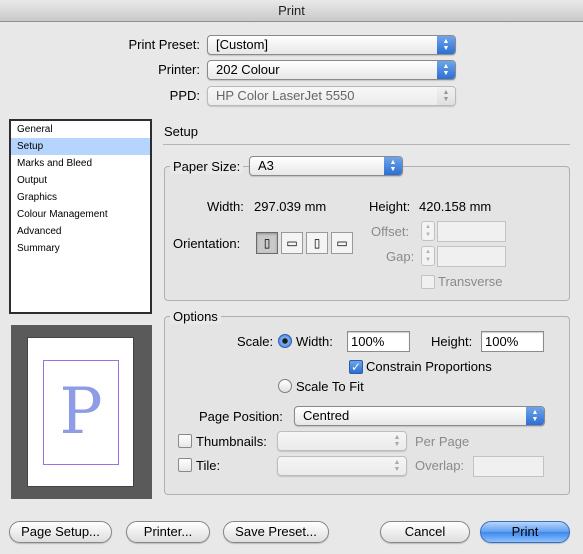 This screenshot has width=583, height=554. Describe the element at coordinates (242, 44) in the screenshot. I see `print-preset-value: [Custom]` at that location.